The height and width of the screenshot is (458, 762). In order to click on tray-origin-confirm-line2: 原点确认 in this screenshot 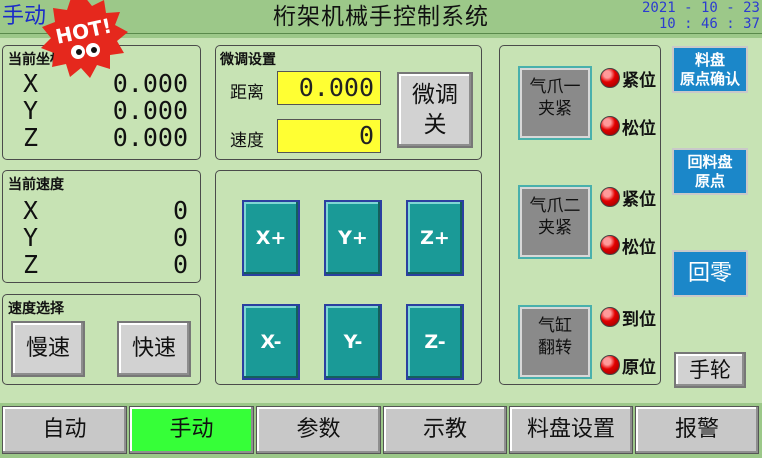, I will do `click(709, 79)`.